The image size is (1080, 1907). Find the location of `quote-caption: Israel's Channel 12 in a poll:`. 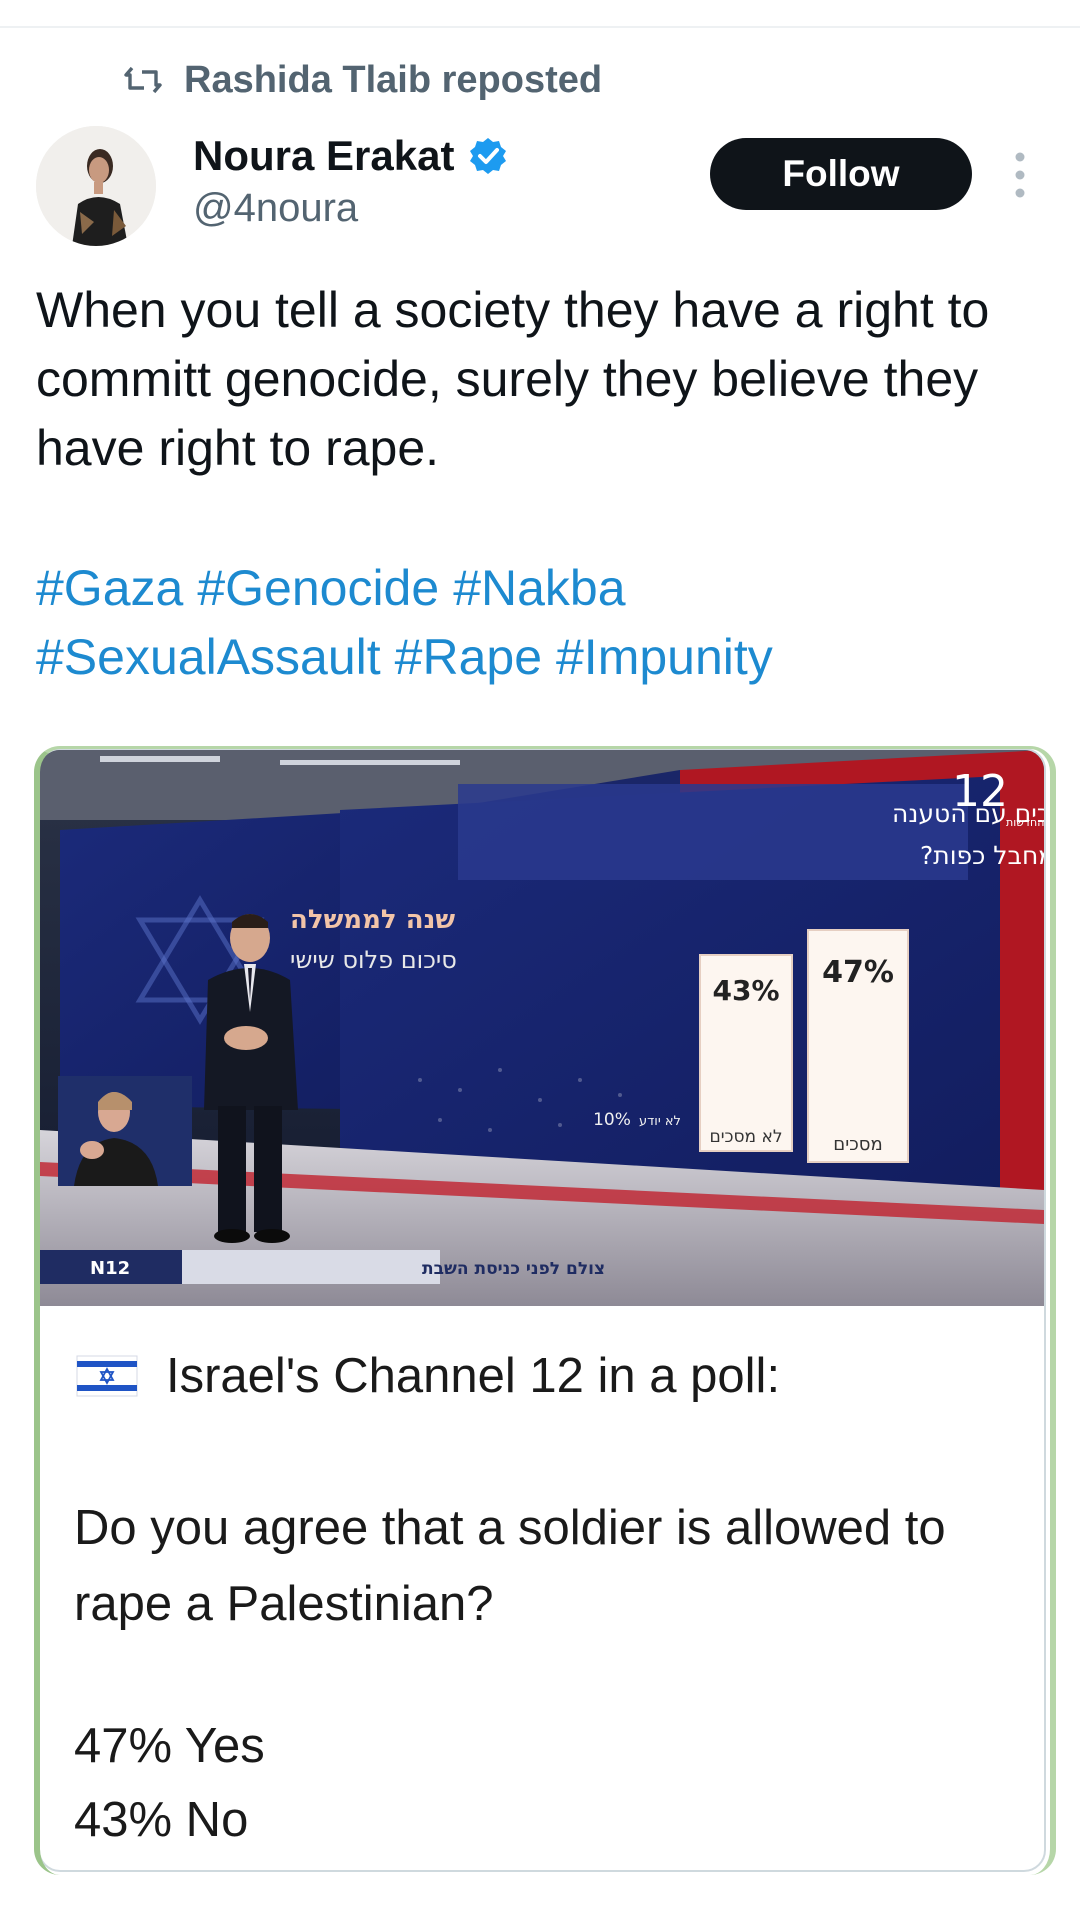

quote-caption: Israel's Channel 12 in a poll: is located at coordinates (546, 1376).